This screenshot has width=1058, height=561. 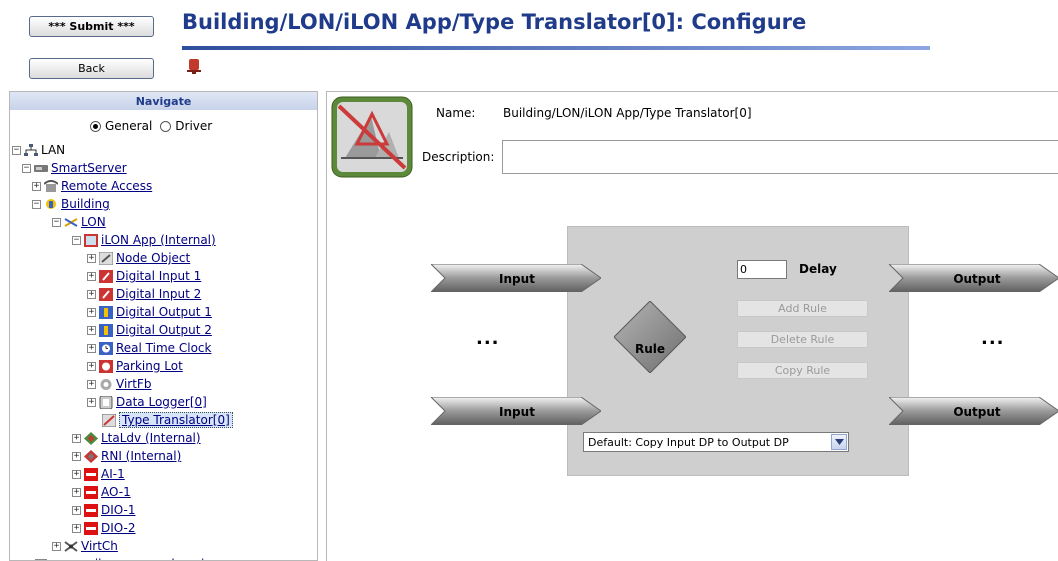 I want to click on copy-rule-button: Copy Rule, so click(x=802, y=370).